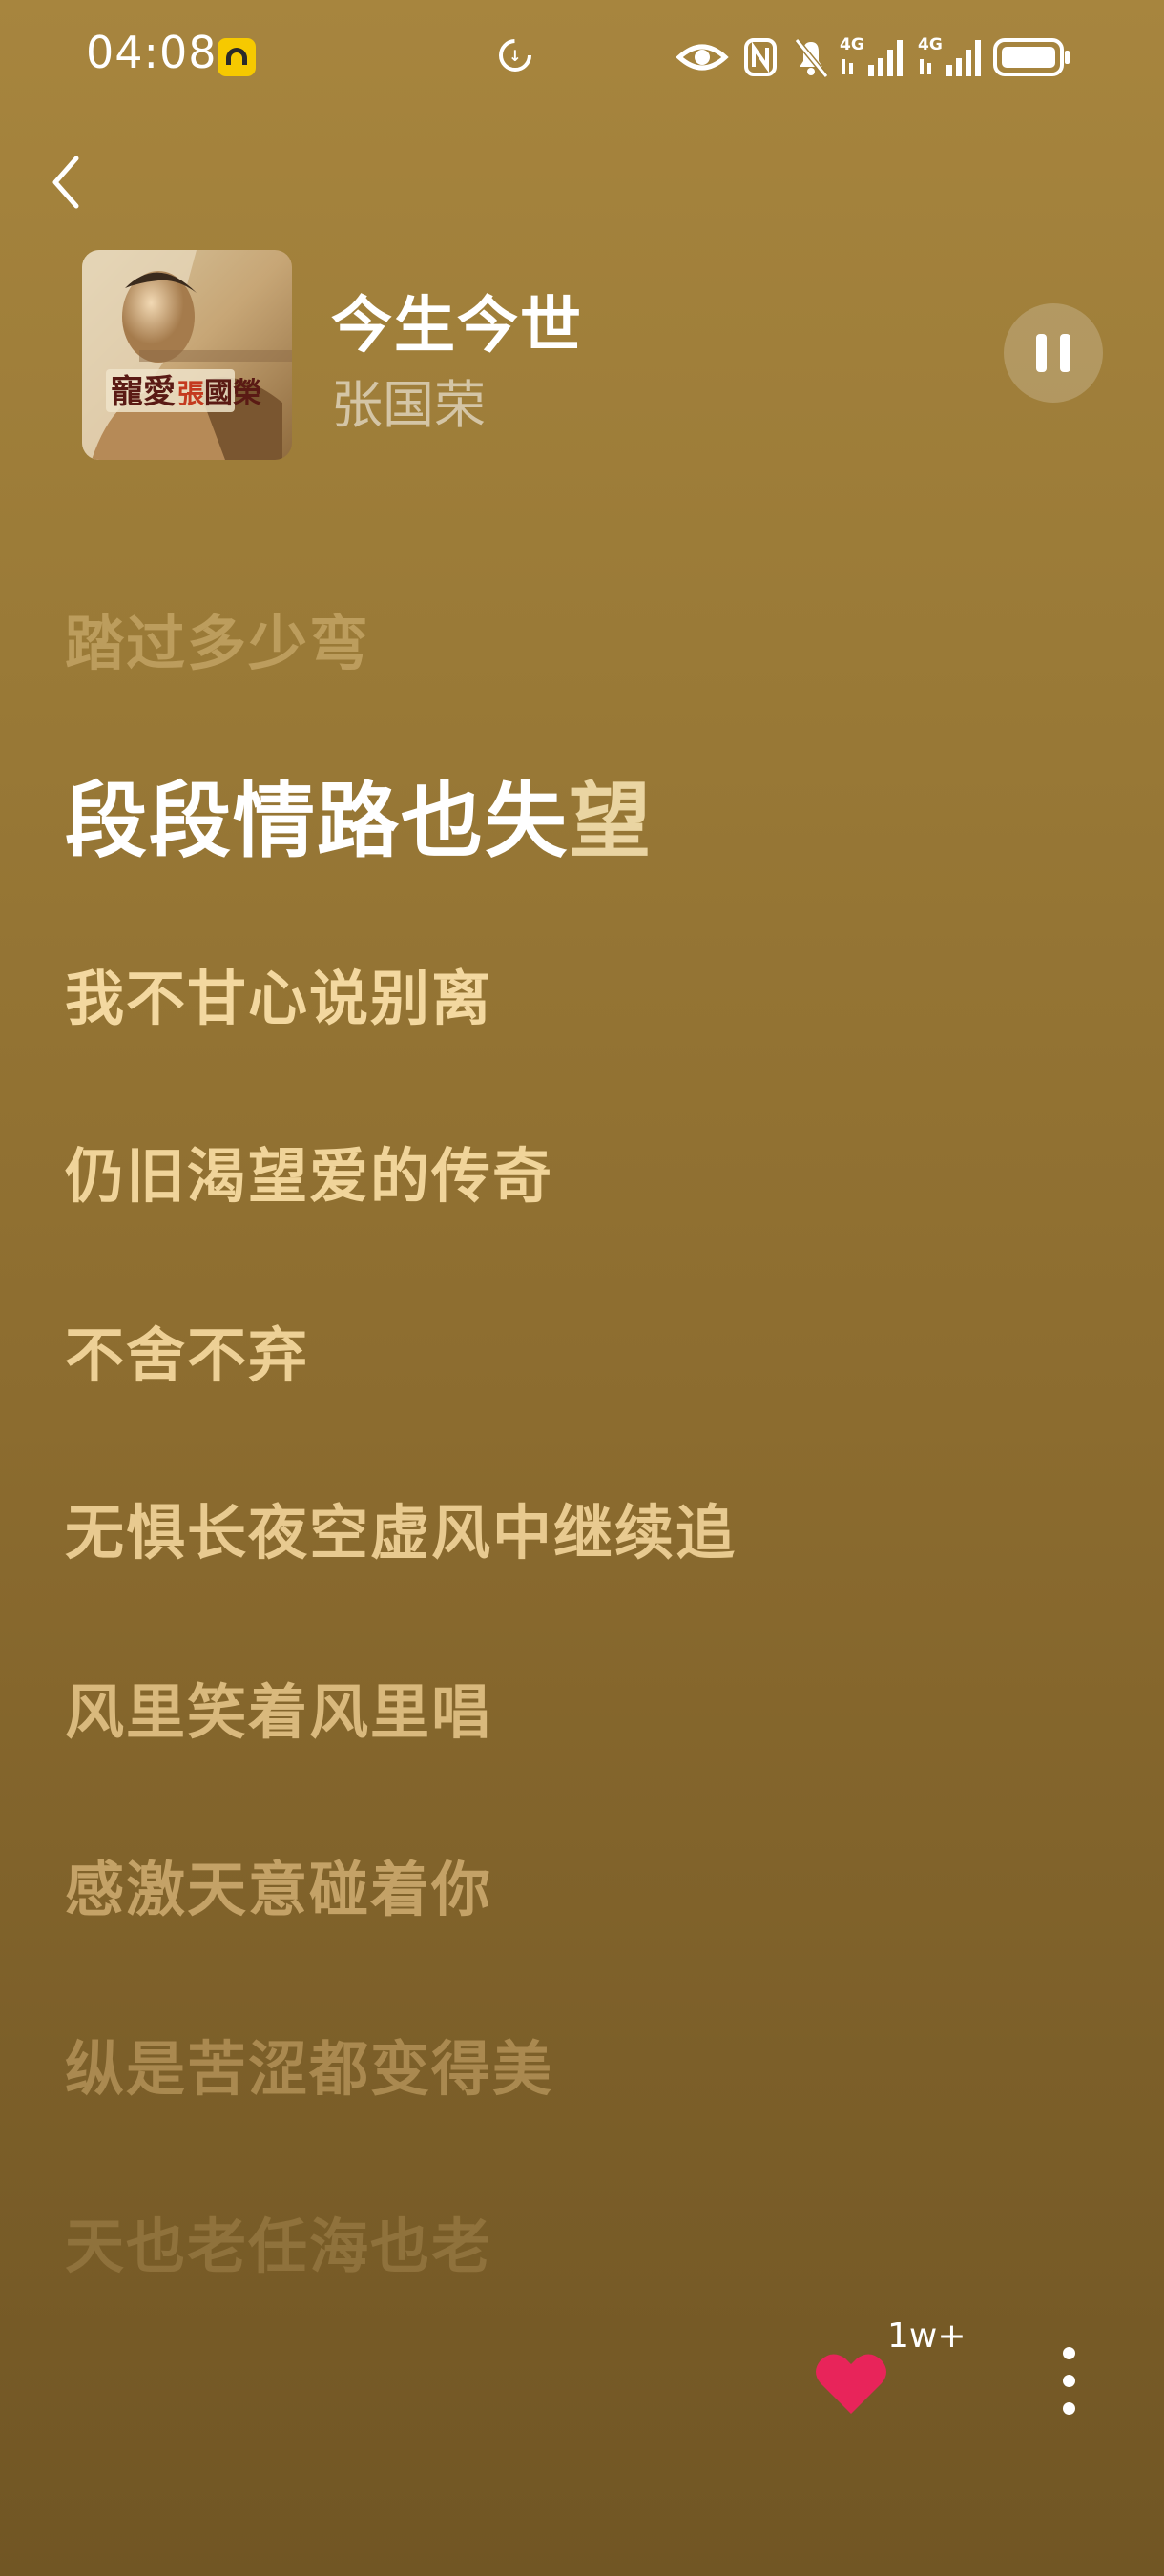  What do you see at coordinates (582, 57) in the screenshot?
I see `status-bar: 04:08 ↓ 4G 4G` at bounding box center [582, 57].